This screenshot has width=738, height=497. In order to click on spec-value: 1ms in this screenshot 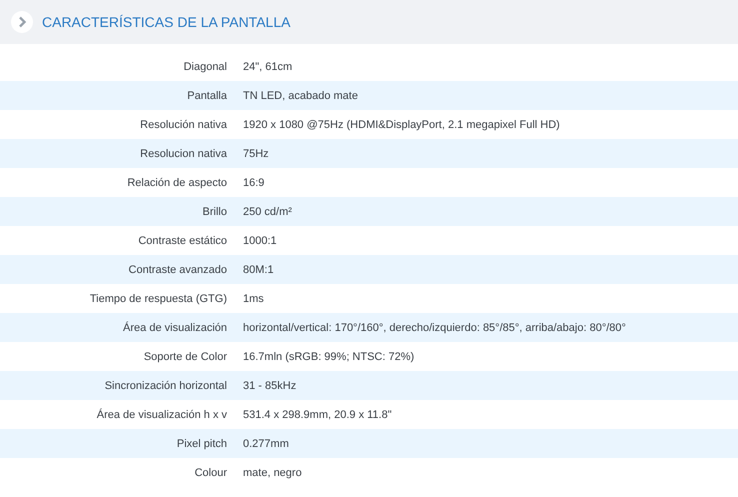, I will do `click(253, 298)`.